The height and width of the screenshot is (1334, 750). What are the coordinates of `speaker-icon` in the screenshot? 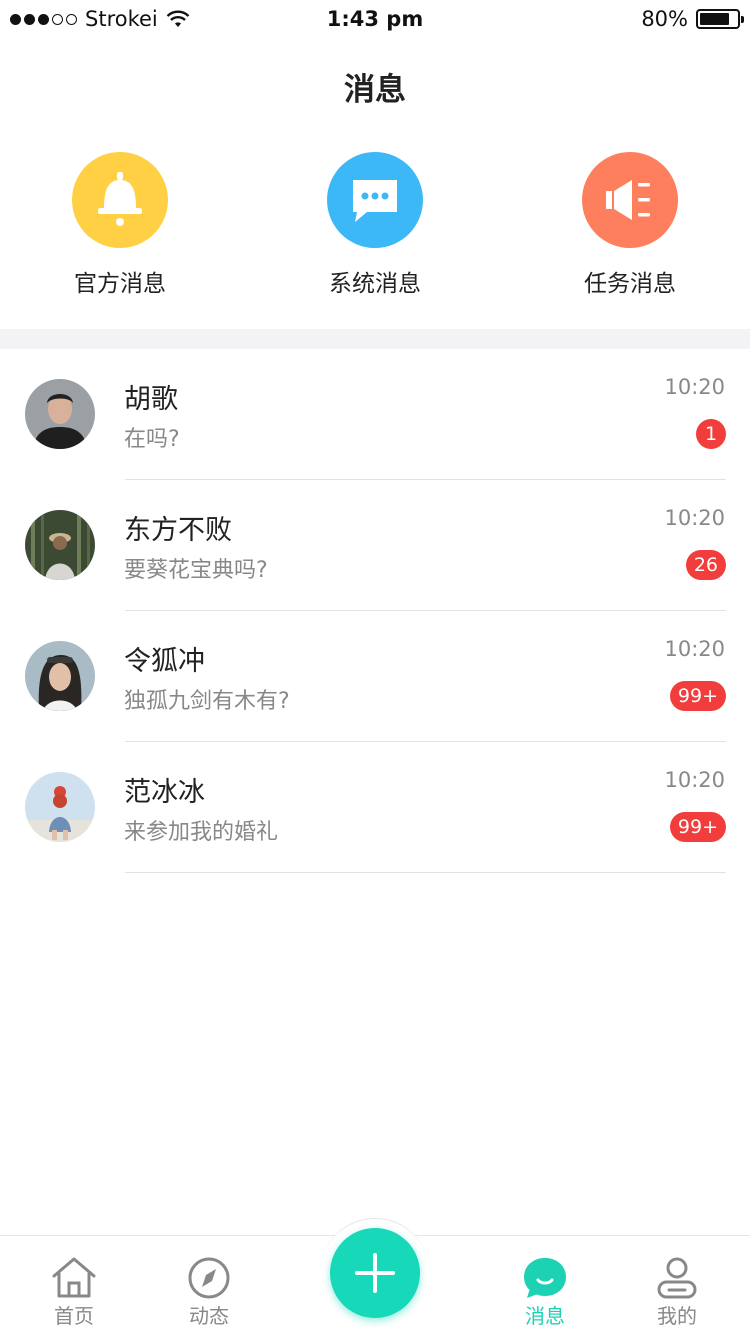 It's located at (630, 200).